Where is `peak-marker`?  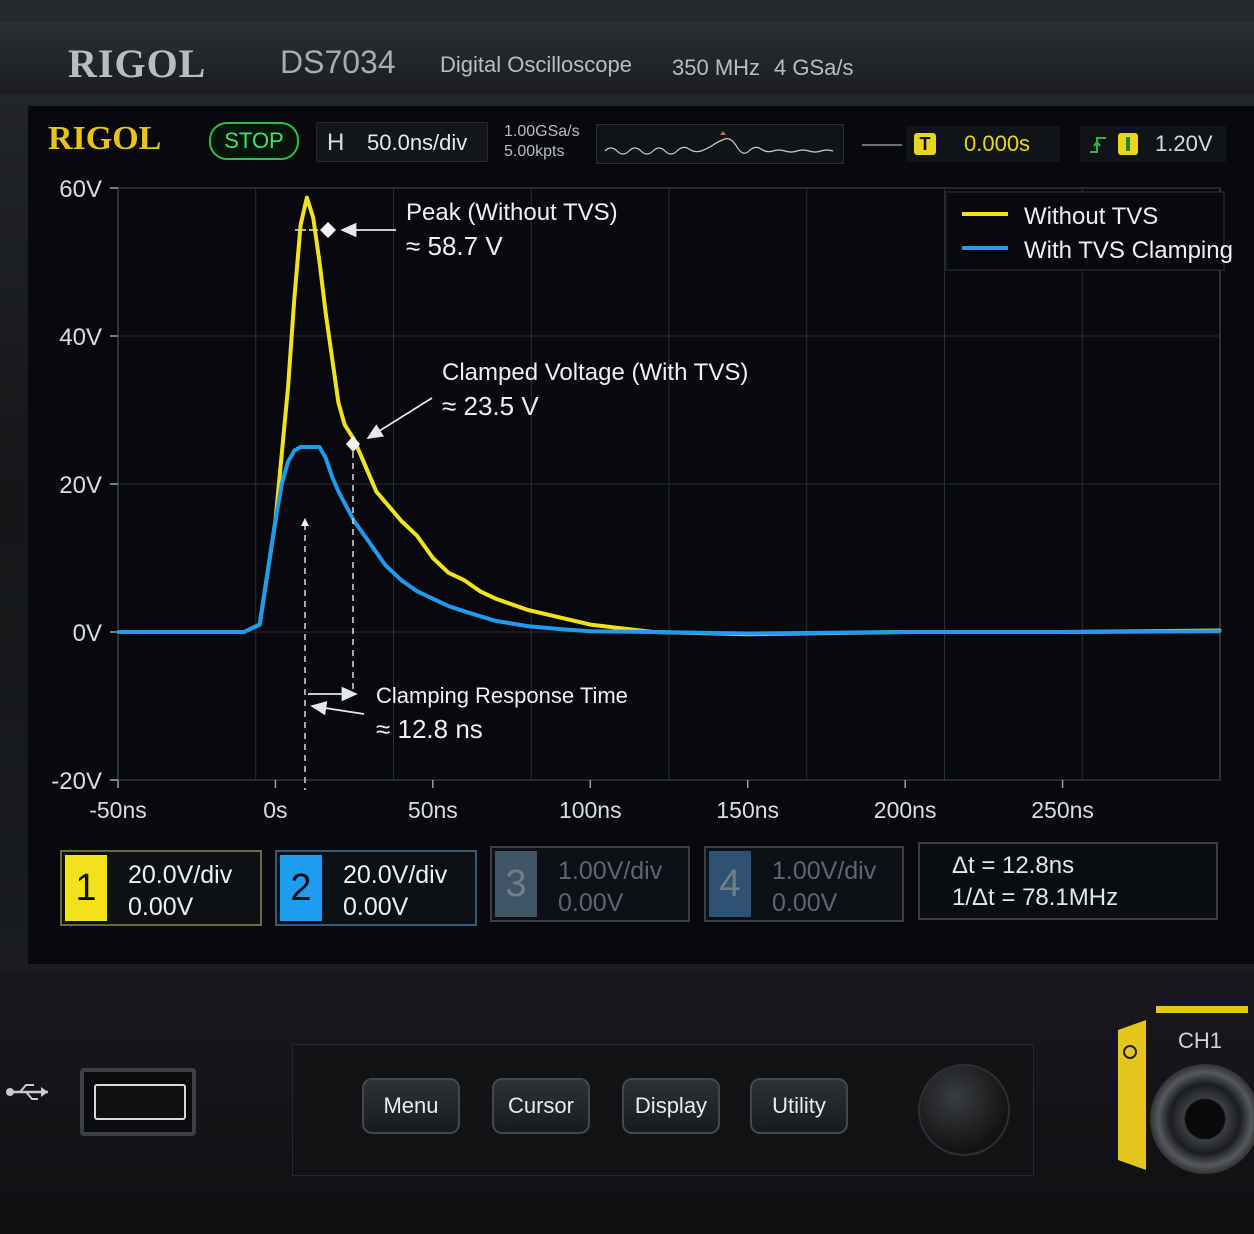 peak-marker is located at coordinates (328, 230).